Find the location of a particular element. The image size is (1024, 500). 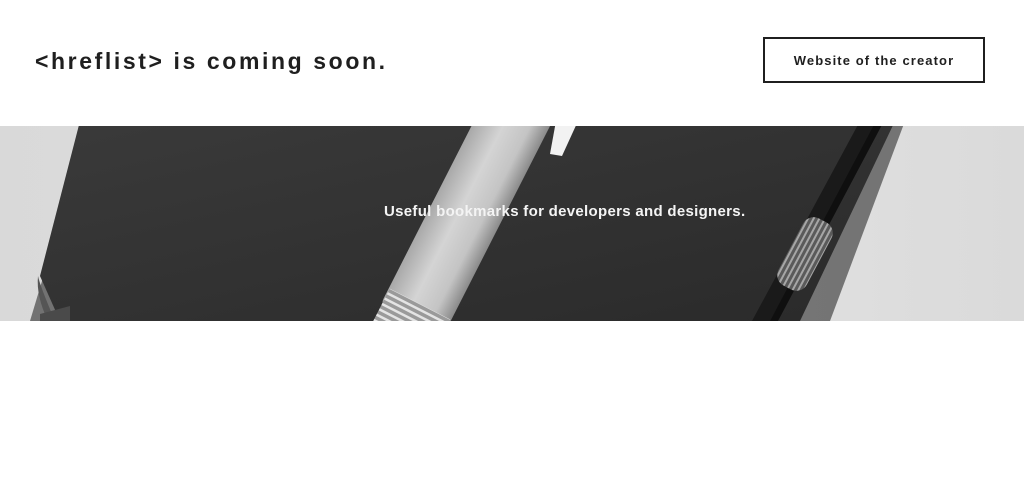

creator-website-button: Website of the creator is located at coordinates (874, 60).